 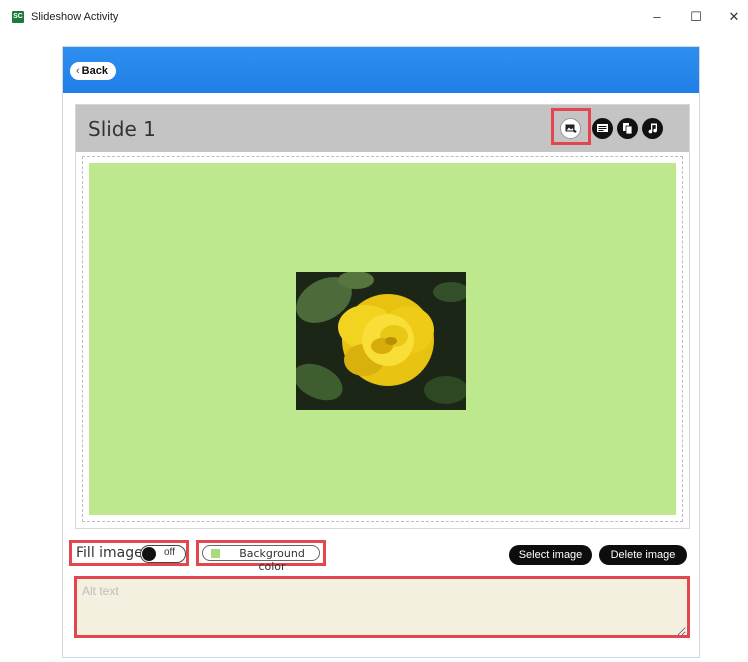 What do you see at coordinates (381, 70) in the screenshot?
I see `app-header-bar: ‹ Back` at bounding box center [381, 70].